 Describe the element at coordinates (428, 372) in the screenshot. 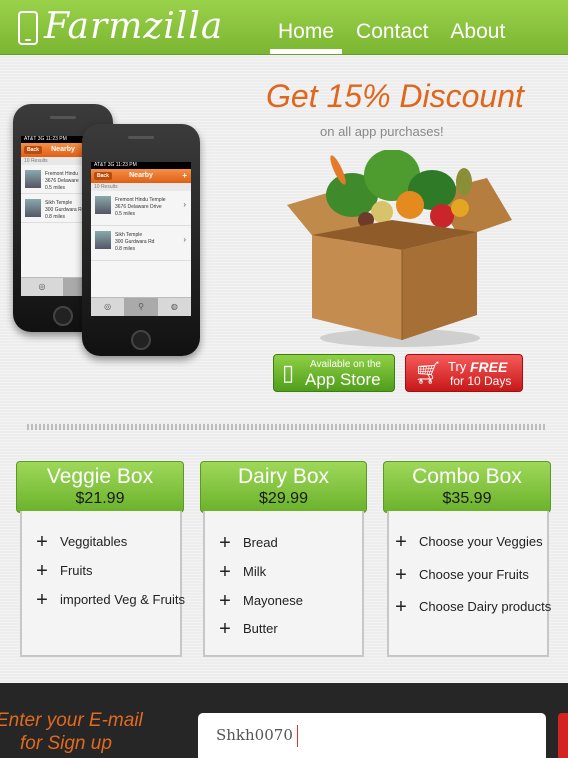

I see `shopping-cart-icon: 🛒︎` at that location.